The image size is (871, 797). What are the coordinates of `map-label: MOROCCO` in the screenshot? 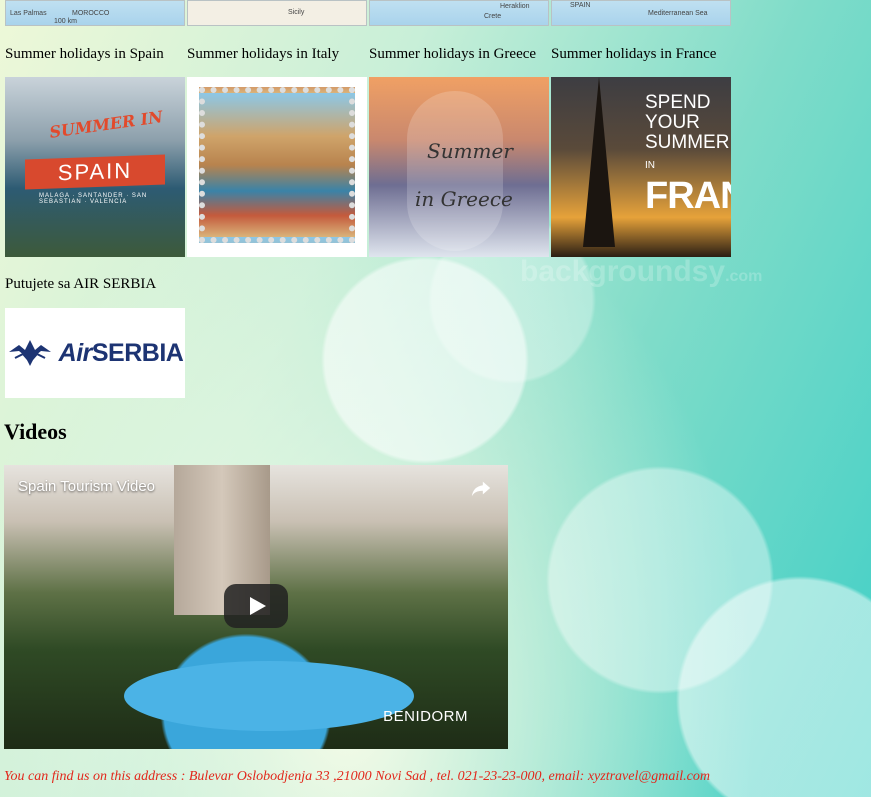 It's located at (91, 13).